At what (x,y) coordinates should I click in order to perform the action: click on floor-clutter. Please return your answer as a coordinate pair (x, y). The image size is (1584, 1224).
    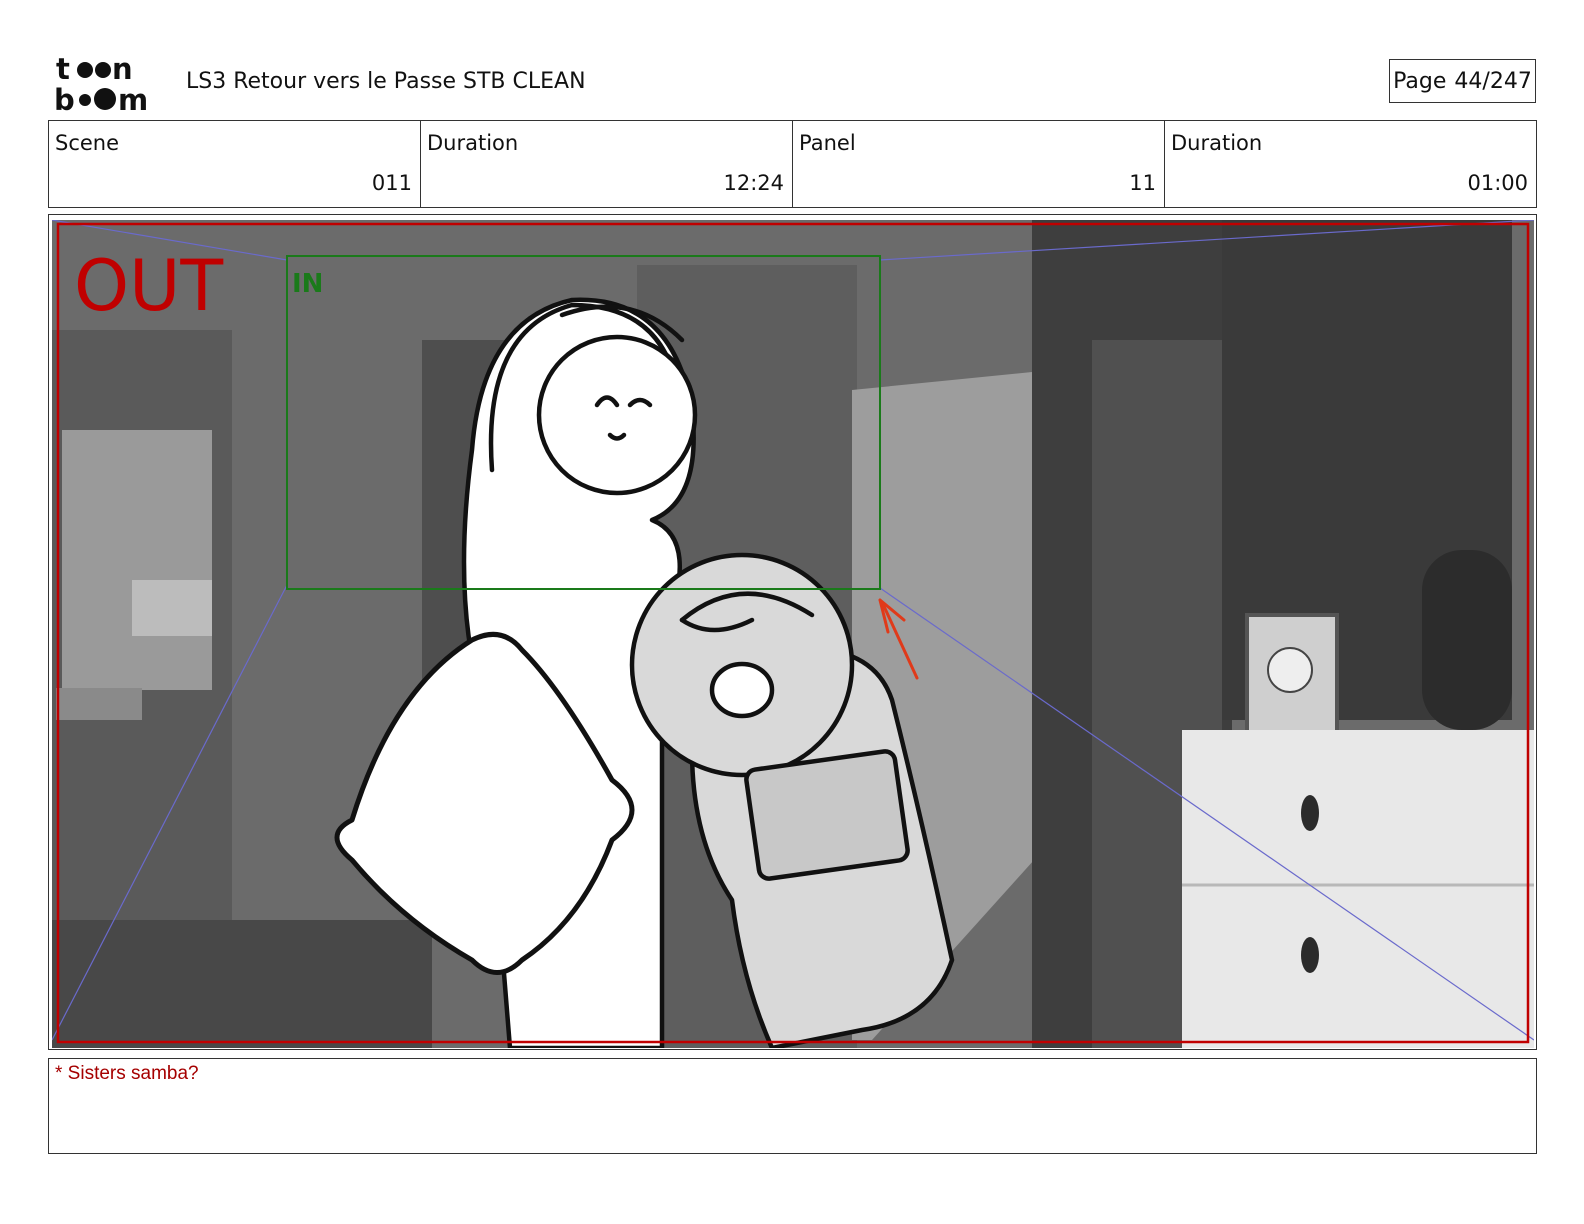
    Looking at the image, I should click on (242, 984).